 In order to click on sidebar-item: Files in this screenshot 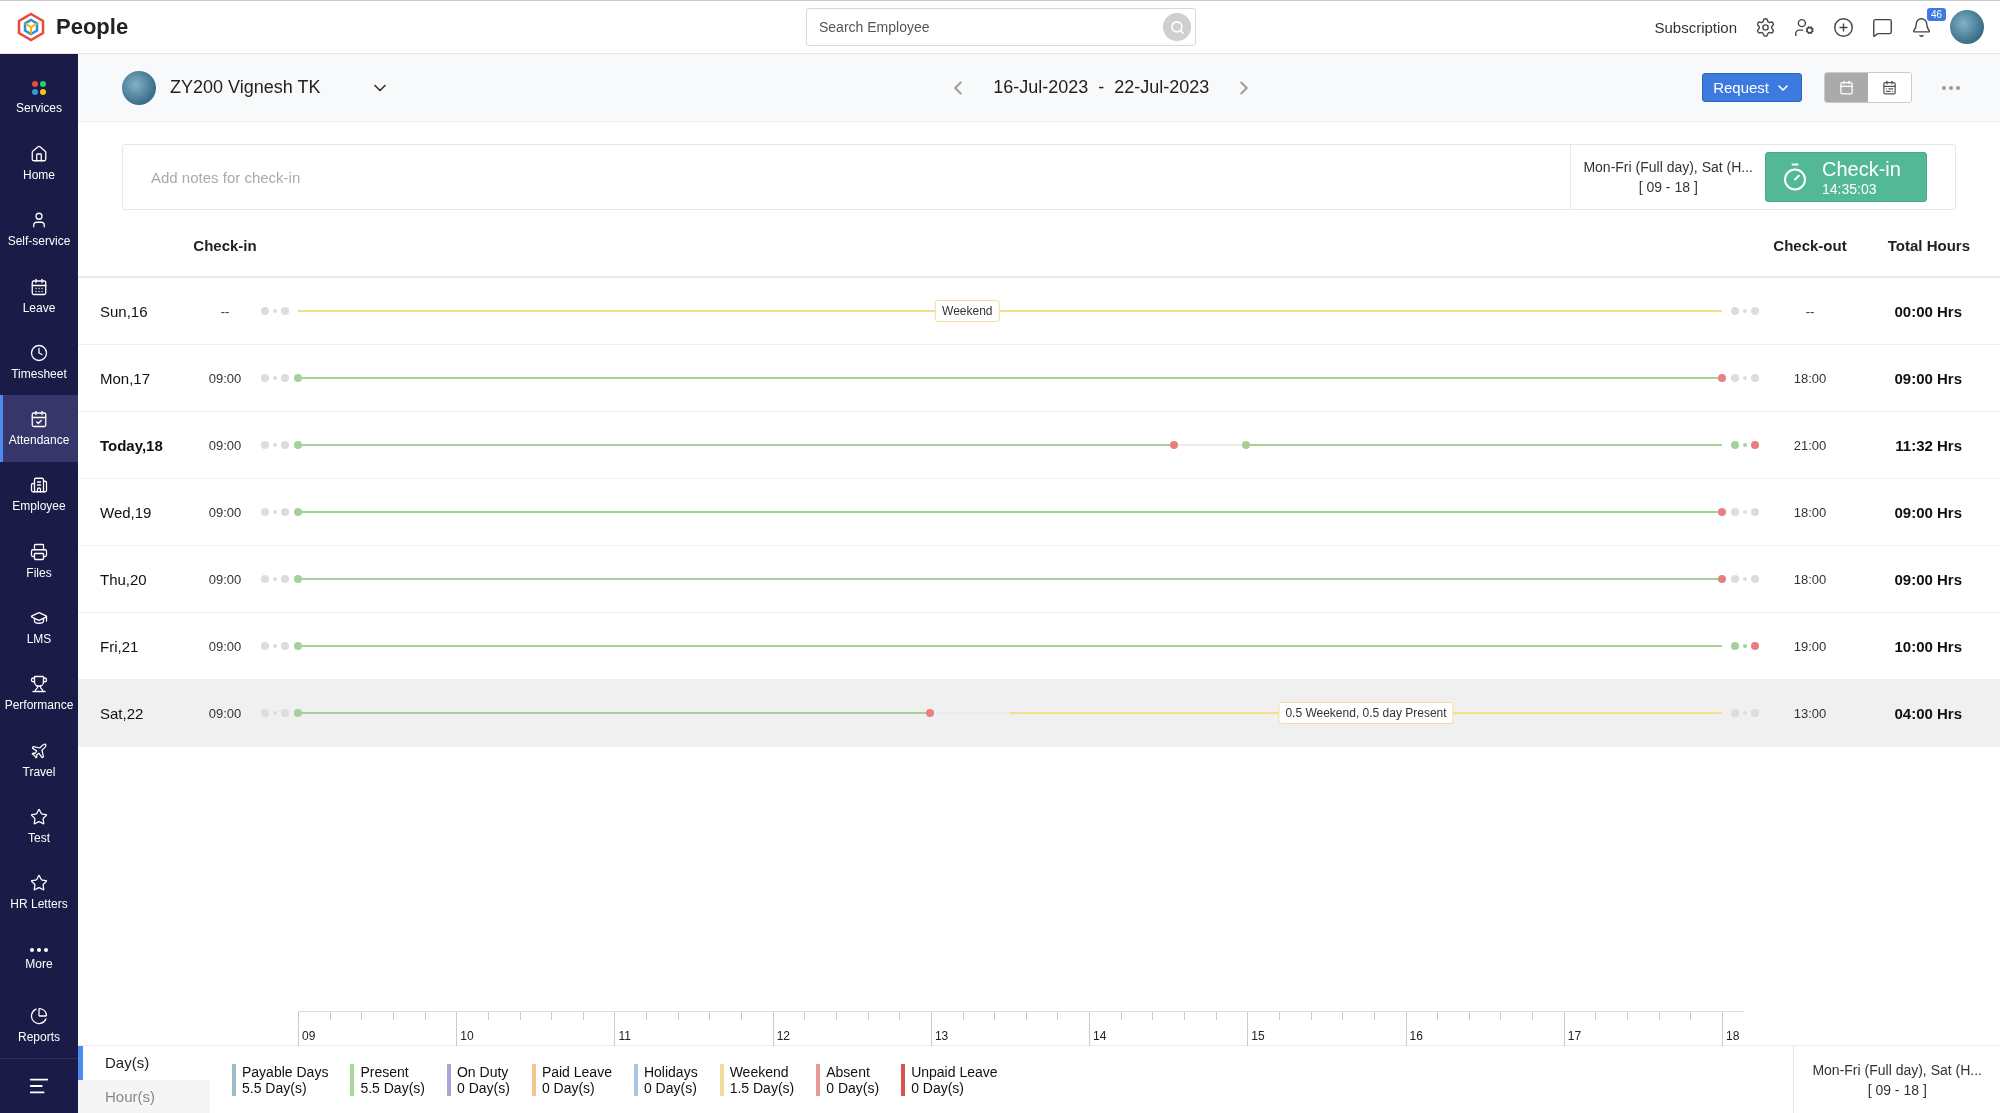, I will do `click(39, 561)`.